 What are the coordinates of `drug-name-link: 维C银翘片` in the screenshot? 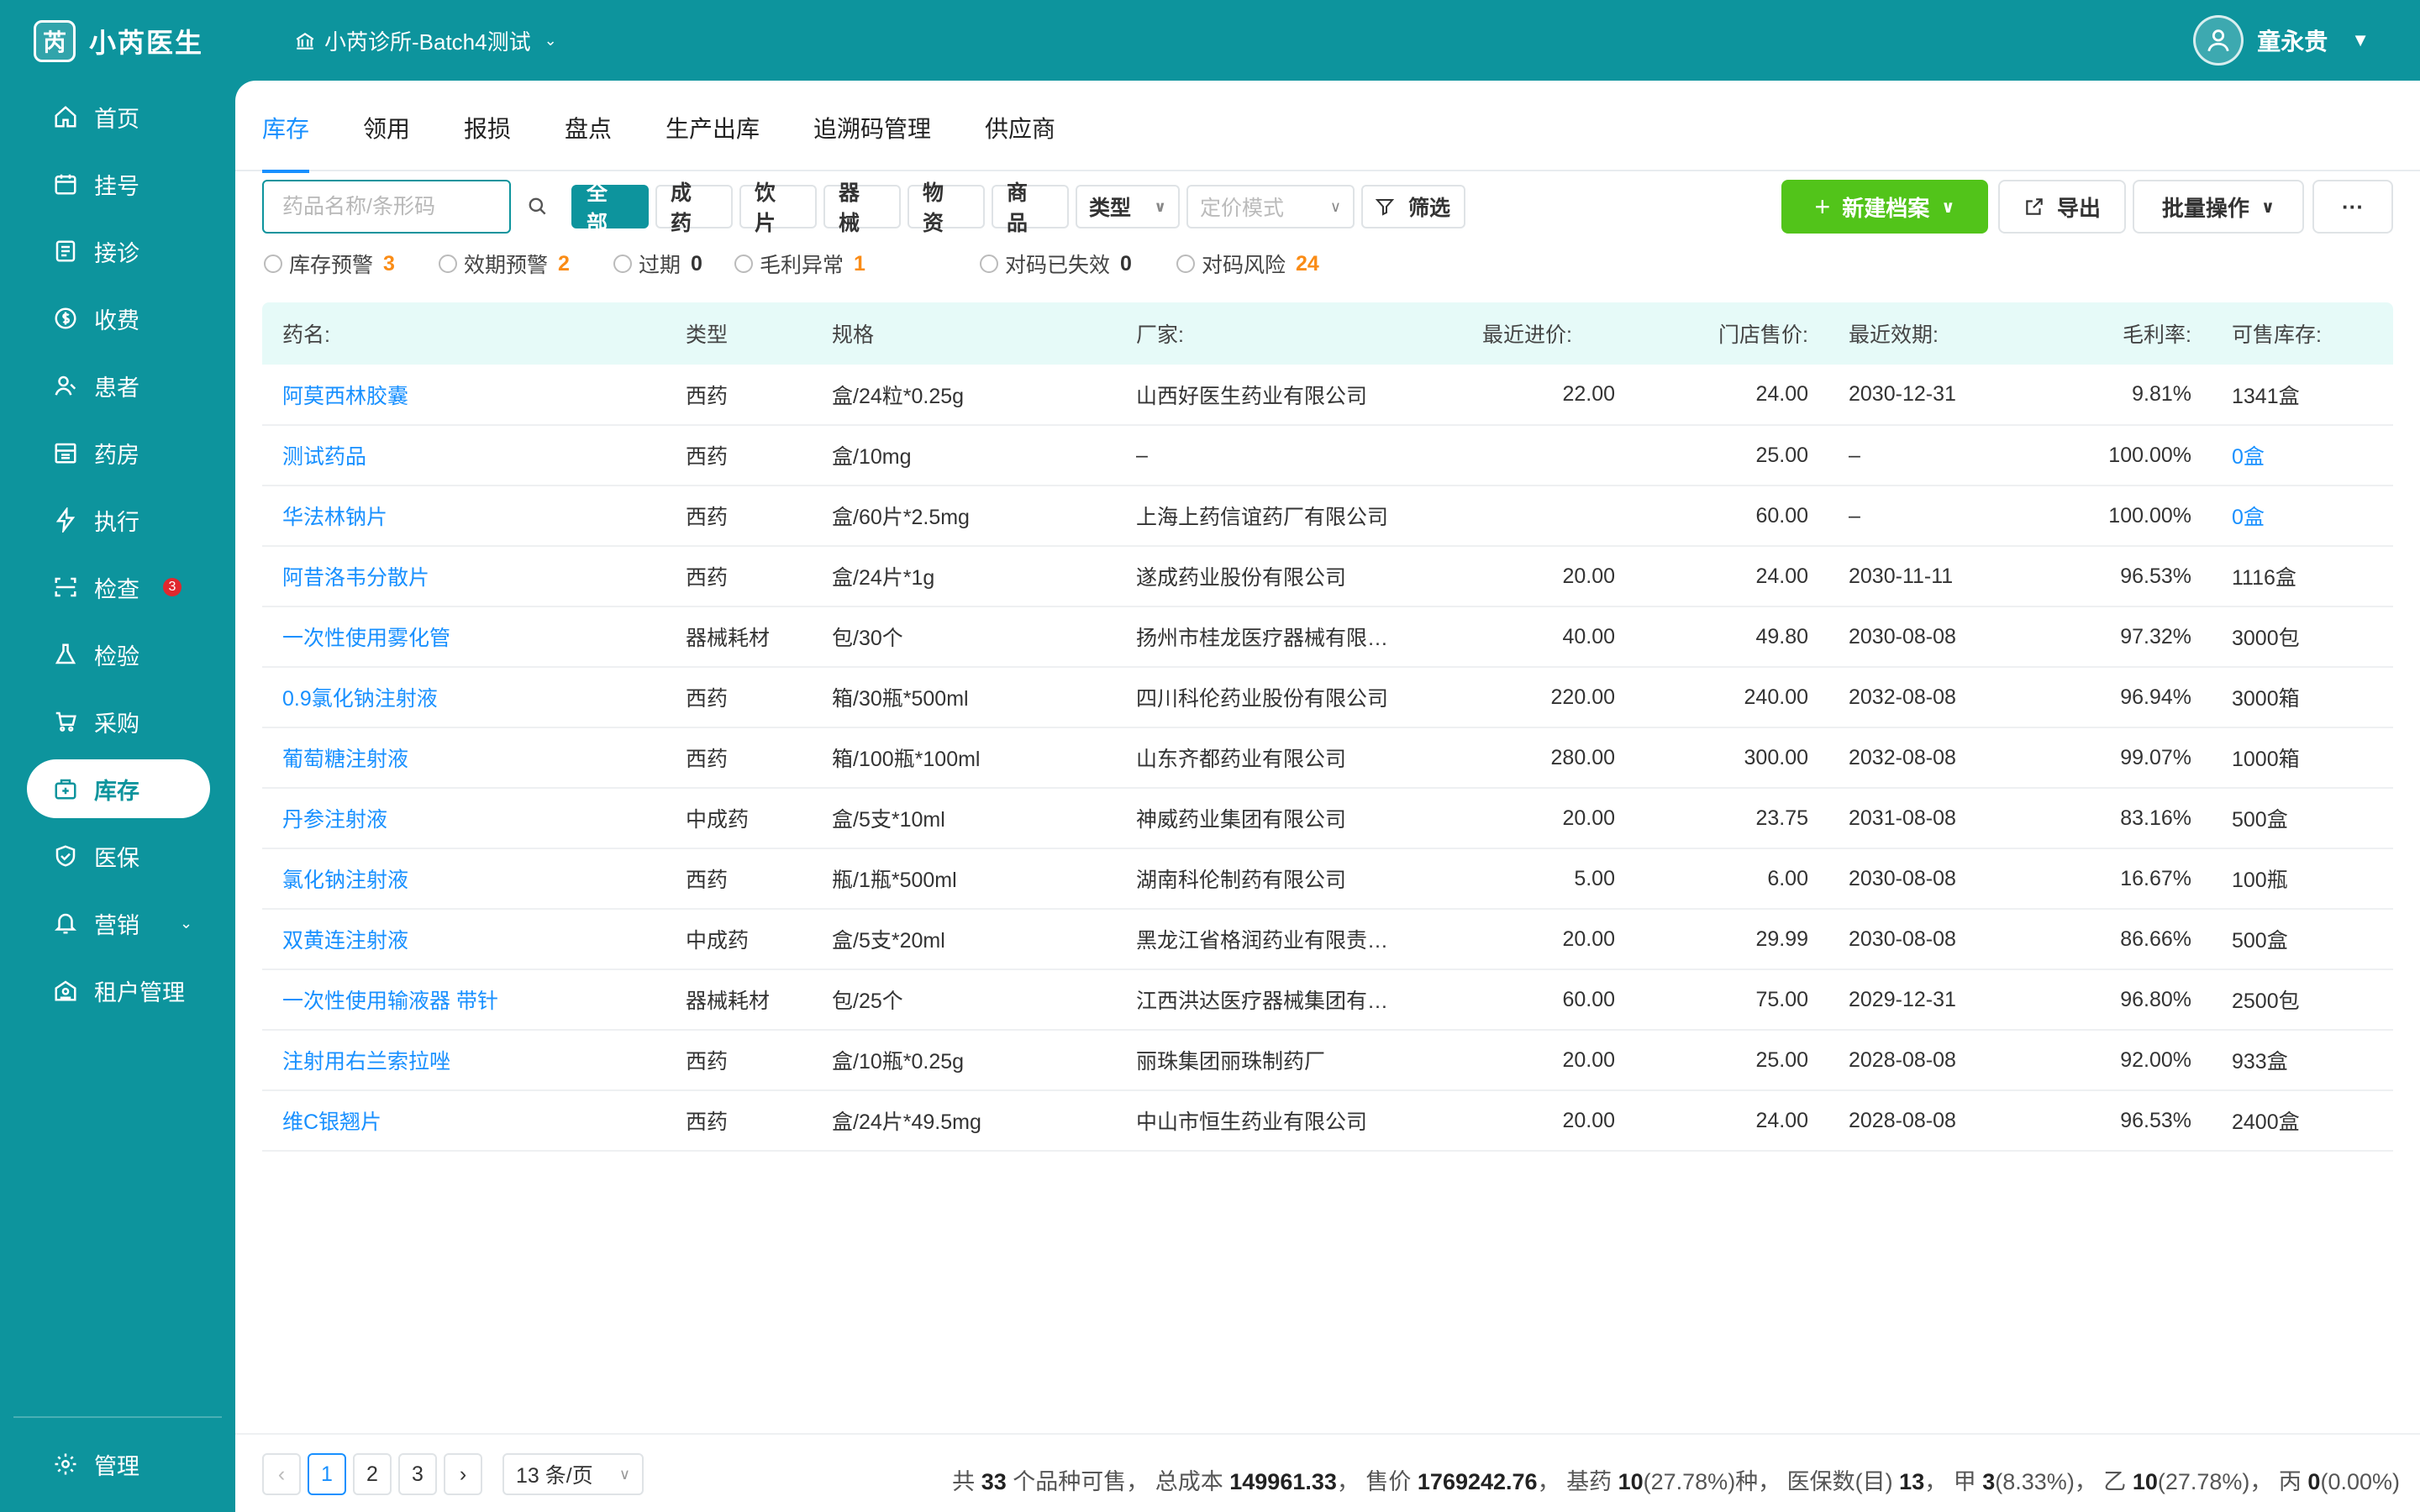 It's located at (464, 1121).